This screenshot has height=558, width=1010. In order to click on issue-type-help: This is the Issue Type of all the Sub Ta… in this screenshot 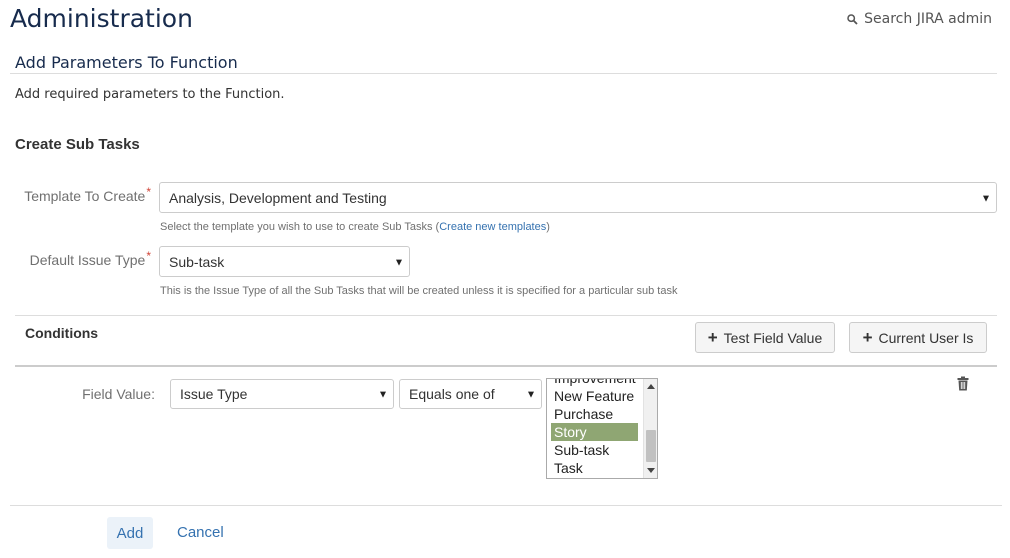, I will do `click(419, 291)`.